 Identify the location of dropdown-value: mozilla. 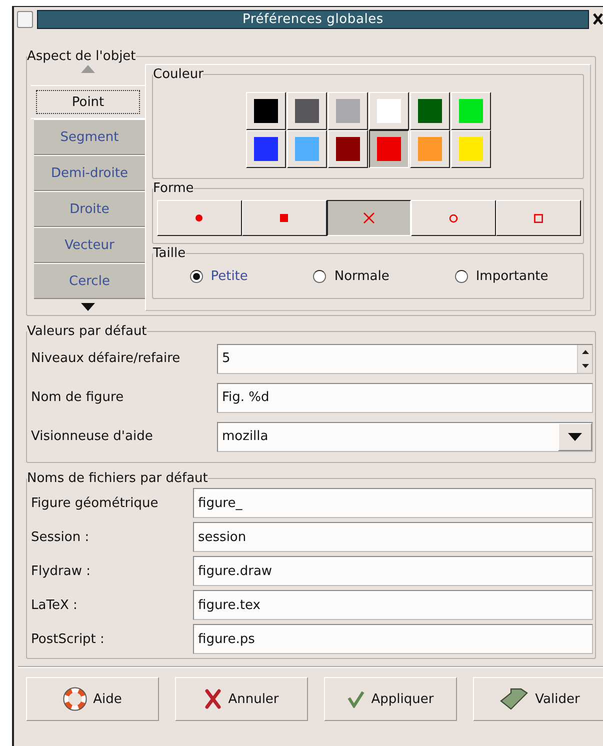
(245, 437).